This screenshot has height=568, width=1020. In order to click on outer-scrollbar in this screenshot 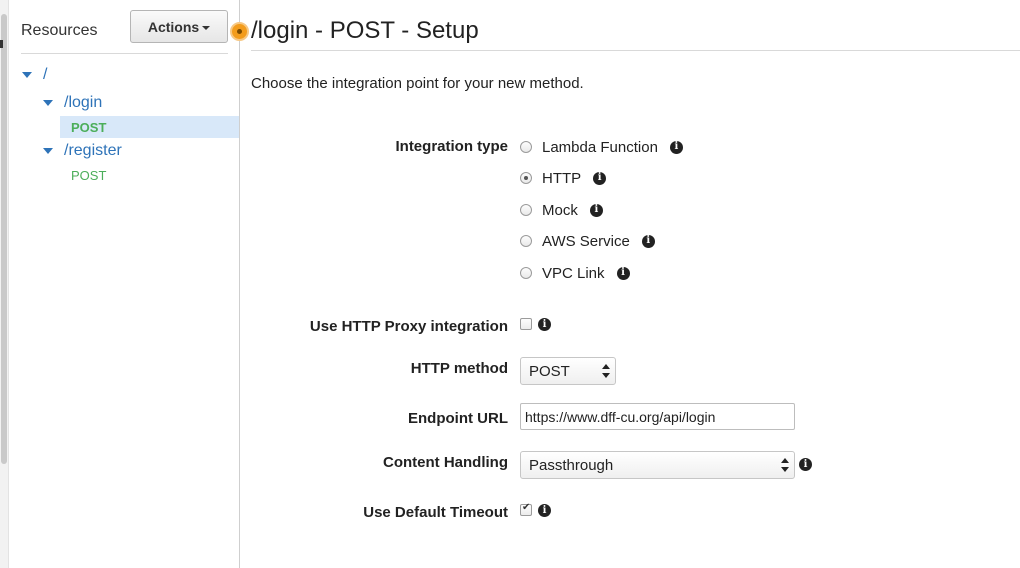, I will do `click(4, 284)`.